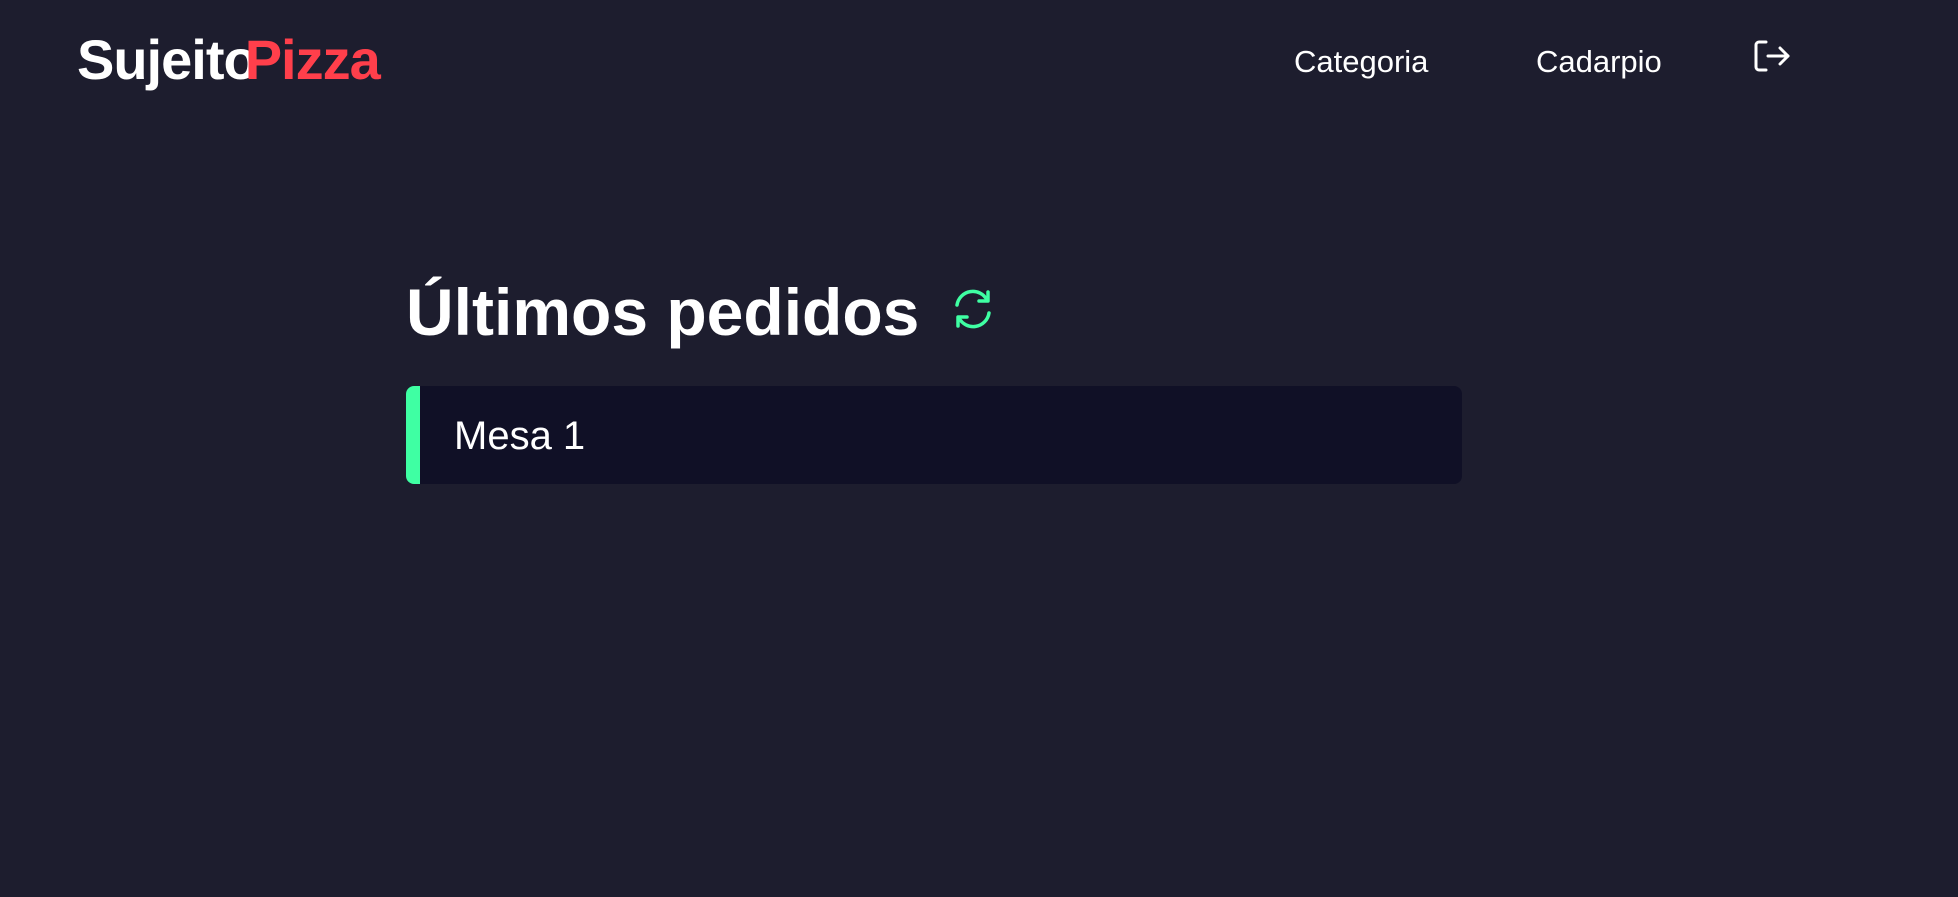 The height and width of the screenshot is (897, 1958). I want to click on orders-title-row: Últimos pedidos, so click(701, 312).